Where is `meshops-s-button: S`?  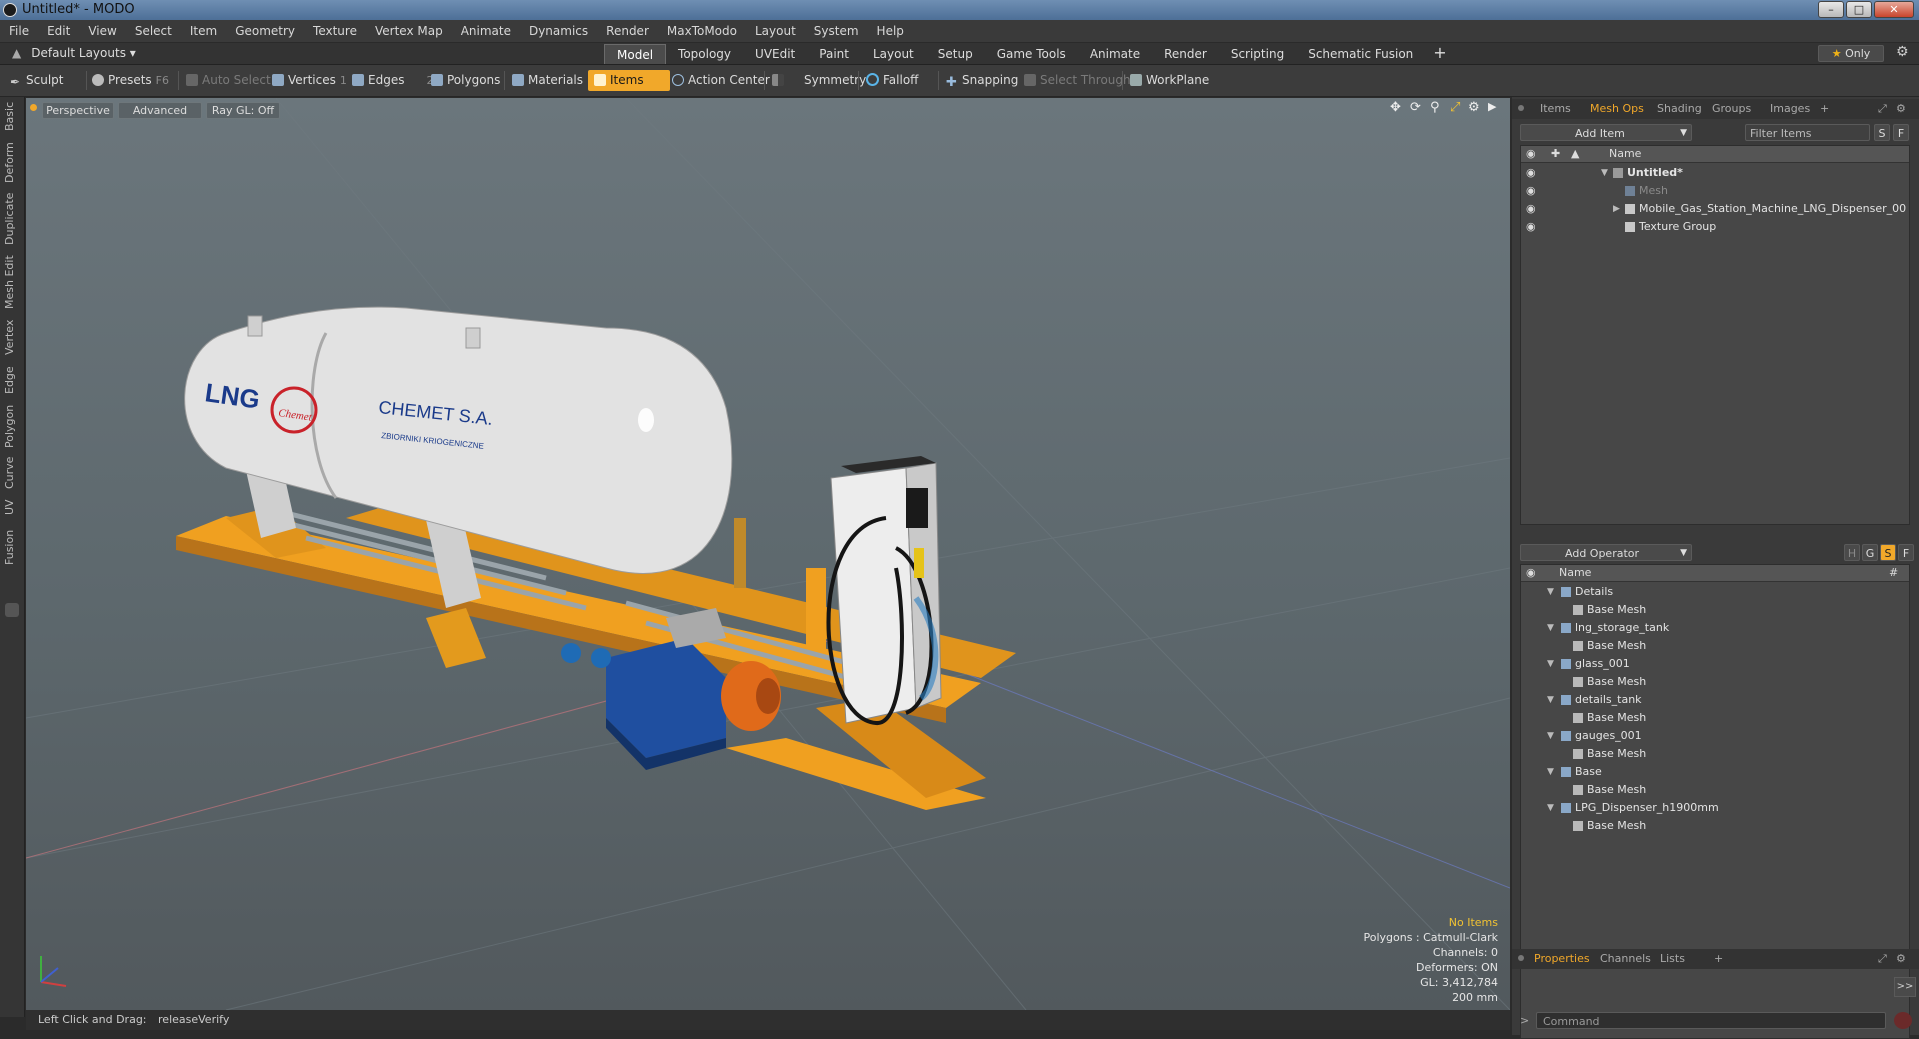
meshops-s-button: S is located at coordinates (1888, 552).